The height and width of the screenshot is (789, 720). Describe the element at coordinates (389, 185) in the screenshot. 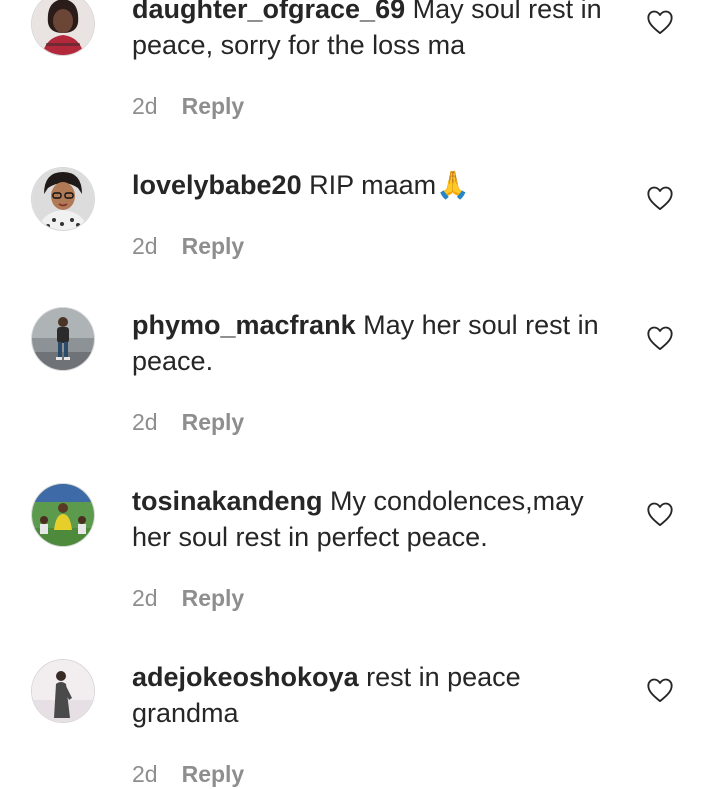

I see `comment-body: RIP maam🙏` at that location.